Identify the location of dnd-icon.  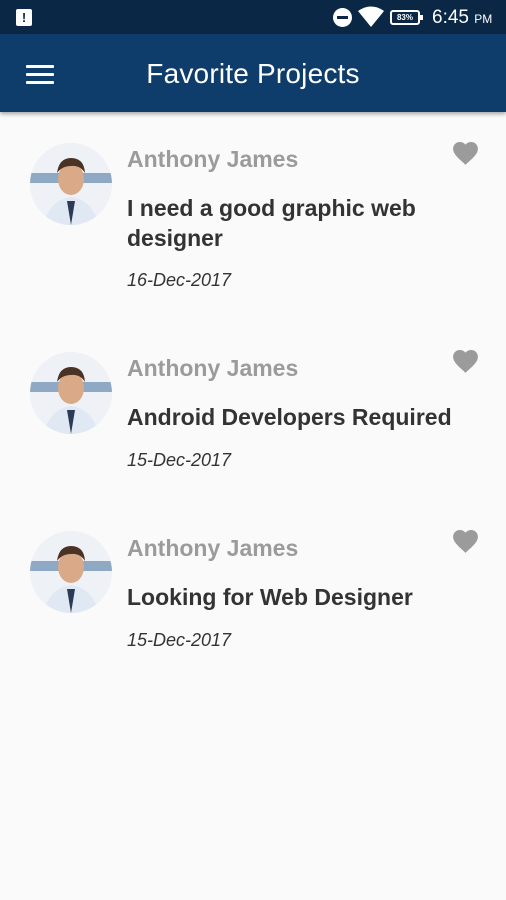
(342, 17).